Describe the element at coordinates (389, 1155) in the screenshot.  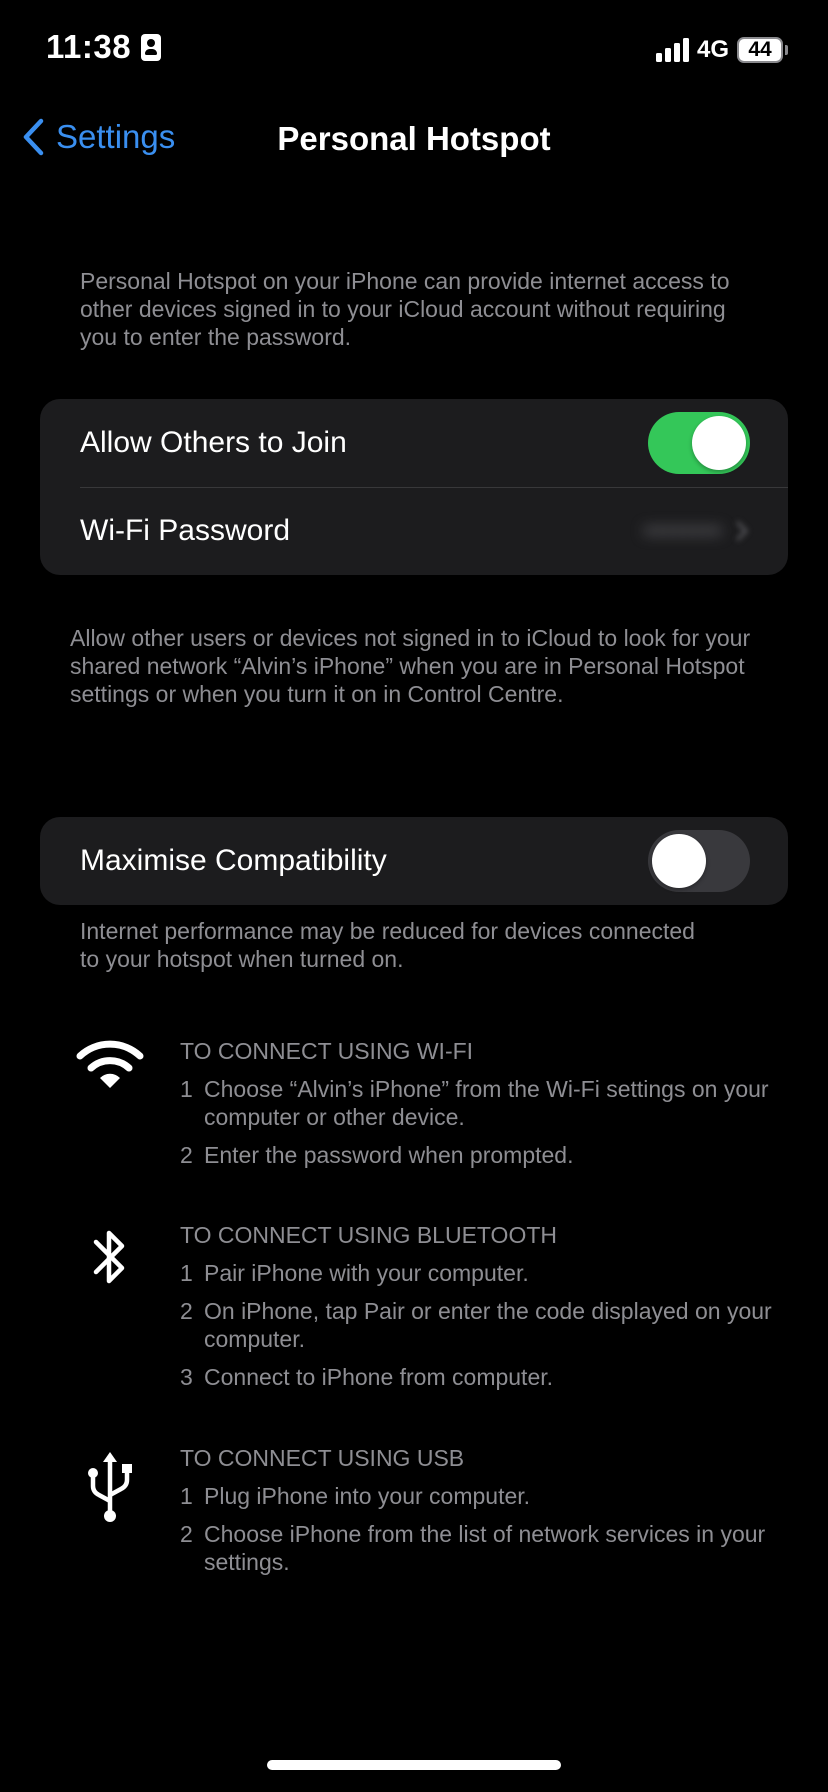
I see `step-text: Enter the password when prompted.` at that location.